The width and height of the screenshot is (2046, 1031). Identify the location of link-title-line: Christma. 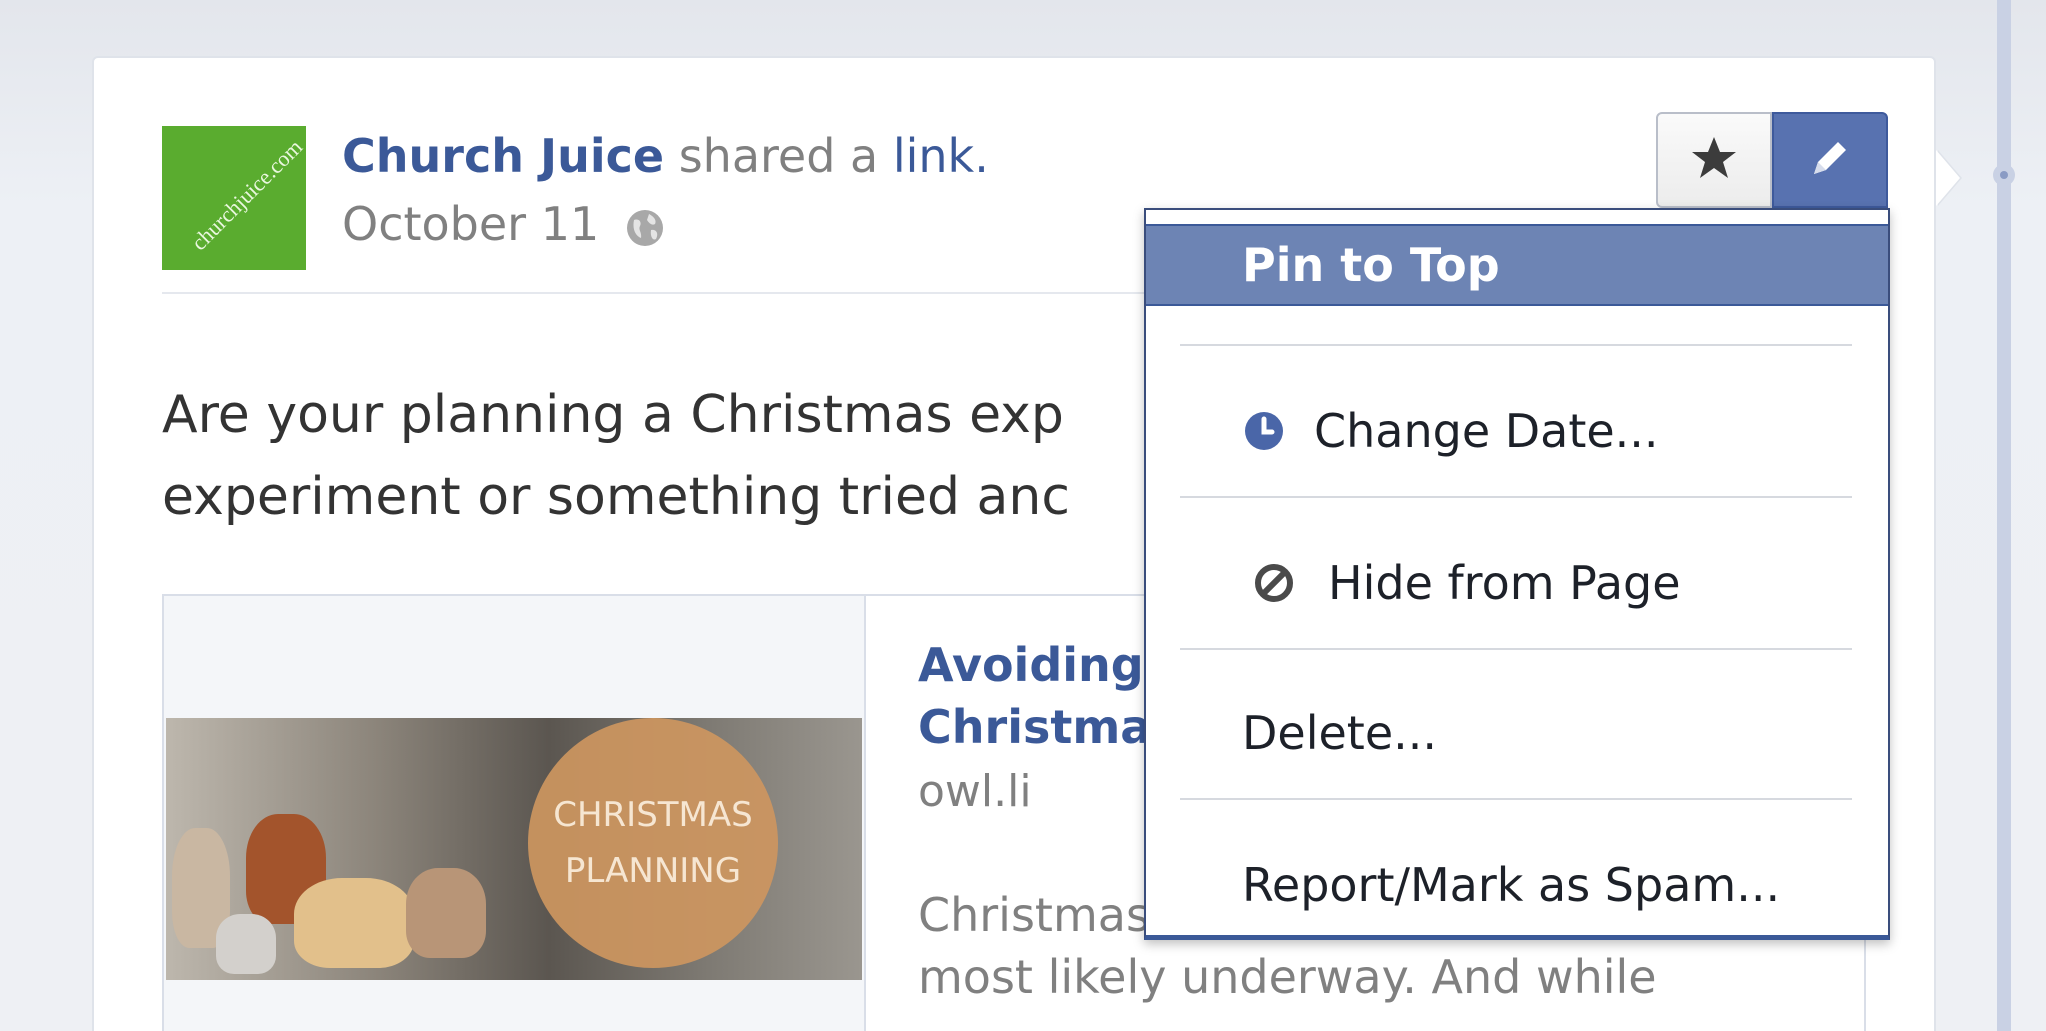
(1035, 727).